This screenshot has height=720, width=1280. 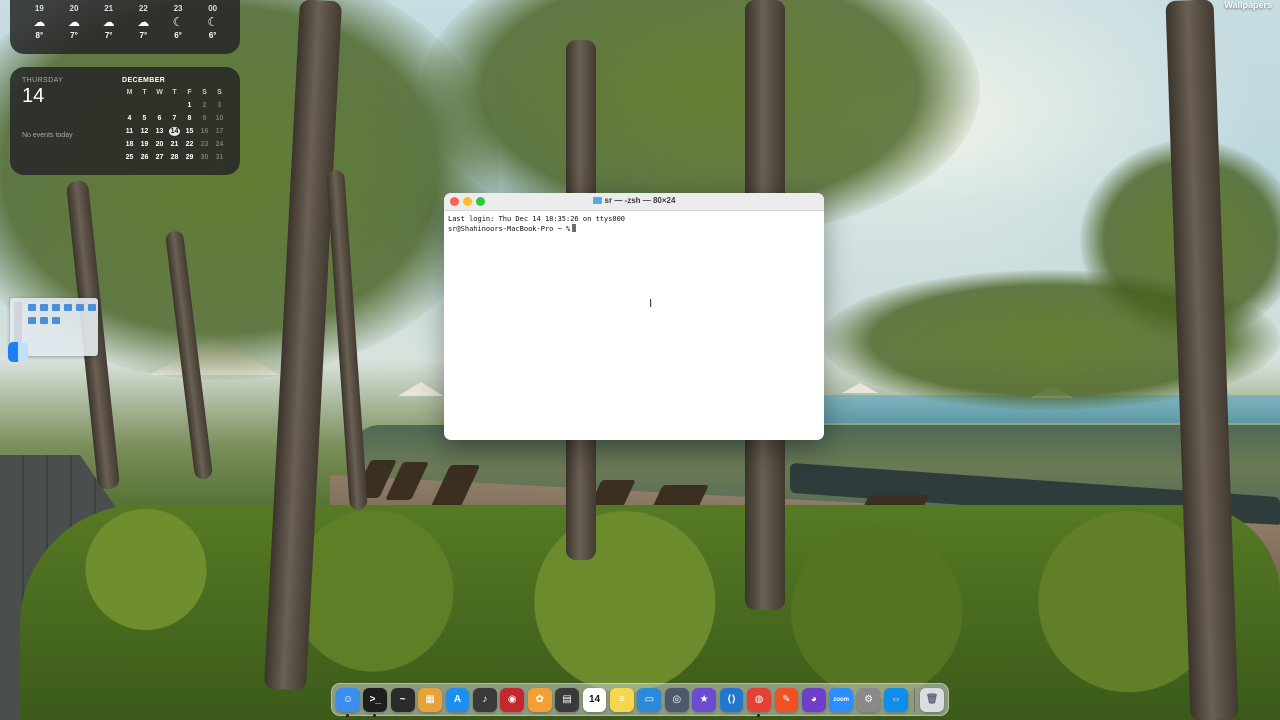 What do you see at coordinates (189, 92) in the screenshot?
I see `calendar-weekday-header: F` at bounding box center [189, 92].